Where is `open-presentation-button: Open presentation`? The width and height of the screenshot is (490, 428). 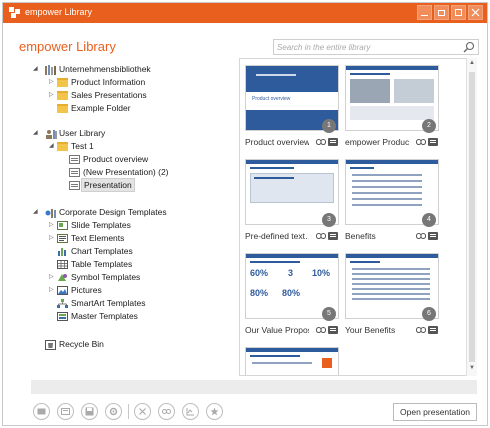
open-presentation-button: Open presentation is located at coordinates (435, 412).